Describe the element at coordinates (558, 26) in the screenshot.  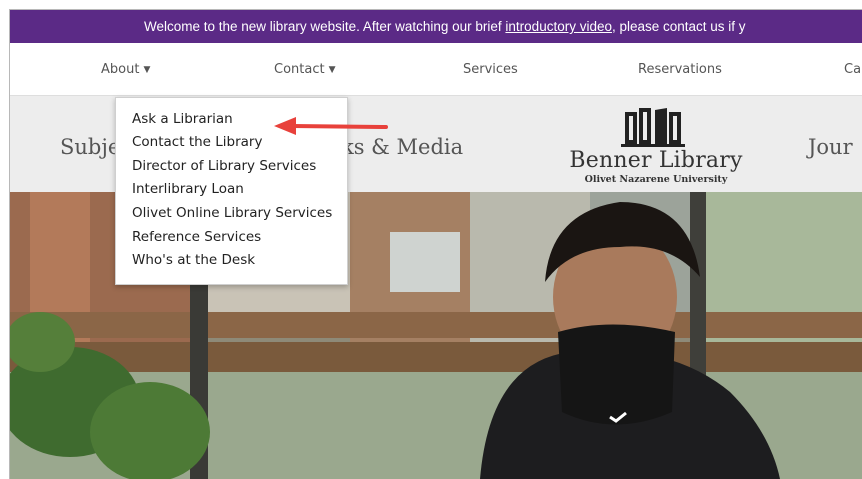
I see `introductory-video-link: introductory video` at that location.